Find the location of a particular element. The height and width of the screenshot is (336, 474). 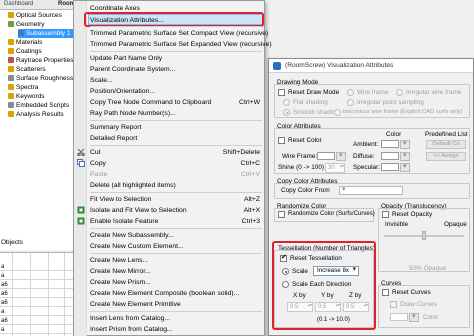

menu-item: Enable Isolate Feature Ctrl+3 is located at coordinates (176, 221).